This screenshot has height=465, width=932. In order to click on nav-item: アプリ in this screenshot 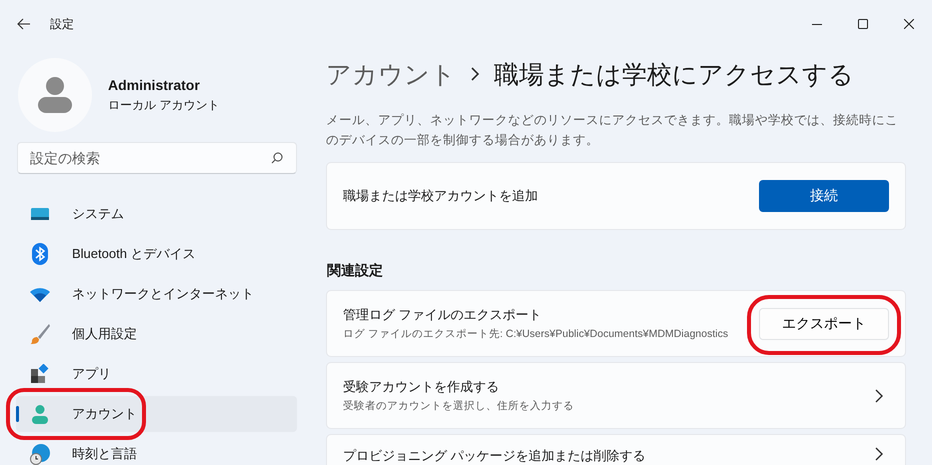, I will do `click(156, 374)`.